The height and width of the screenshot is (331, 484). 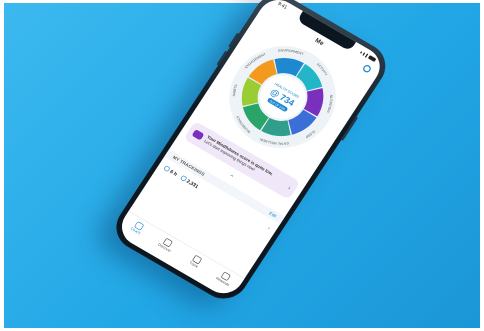 I want to click on tracking-steps-value: 2,331, so click(x=192, y=184).